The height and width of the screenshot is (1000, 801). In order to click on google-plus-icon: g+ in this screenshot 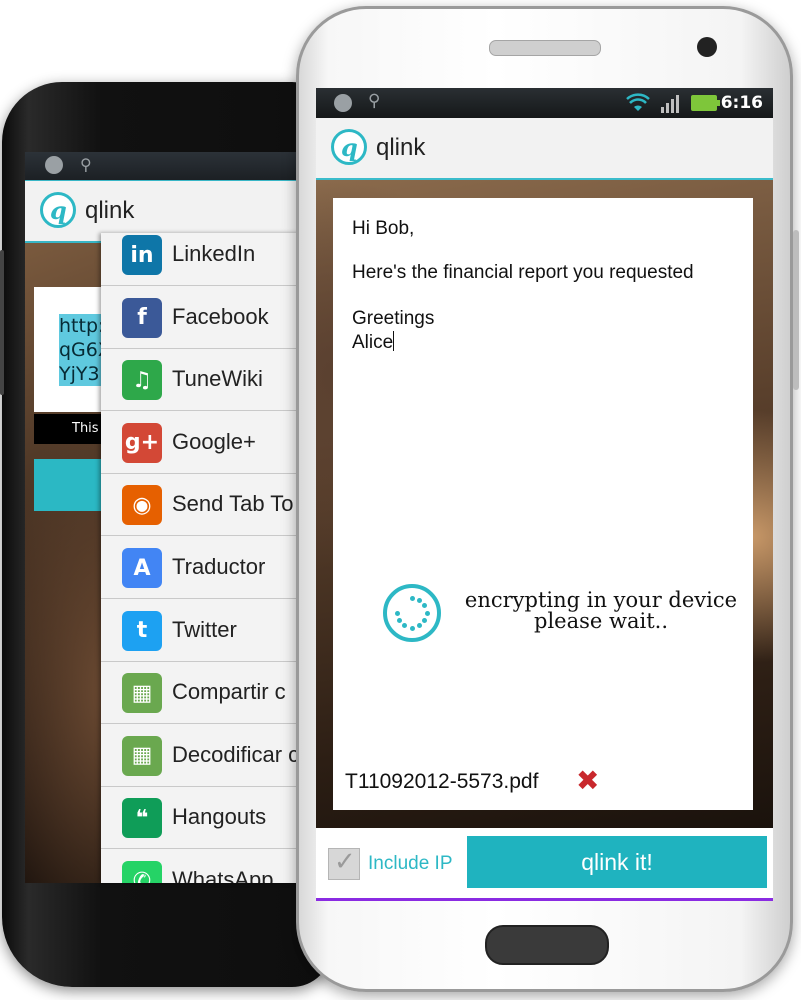, I will do `click(142, 442)`.